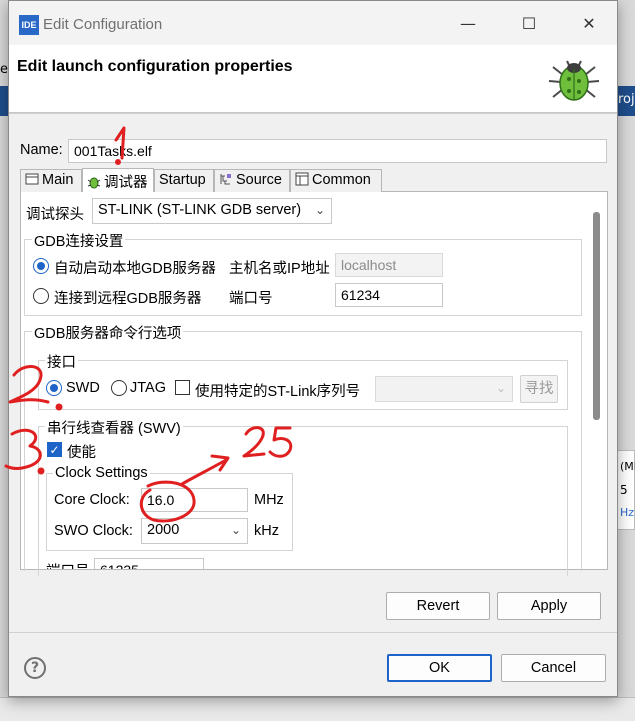 The height and width of the screenshot is (721, 635). What do you see at coordinates (23, 449) in the screenshot?
I see `annotation-3-stroke` at bounding box center [23, 449].